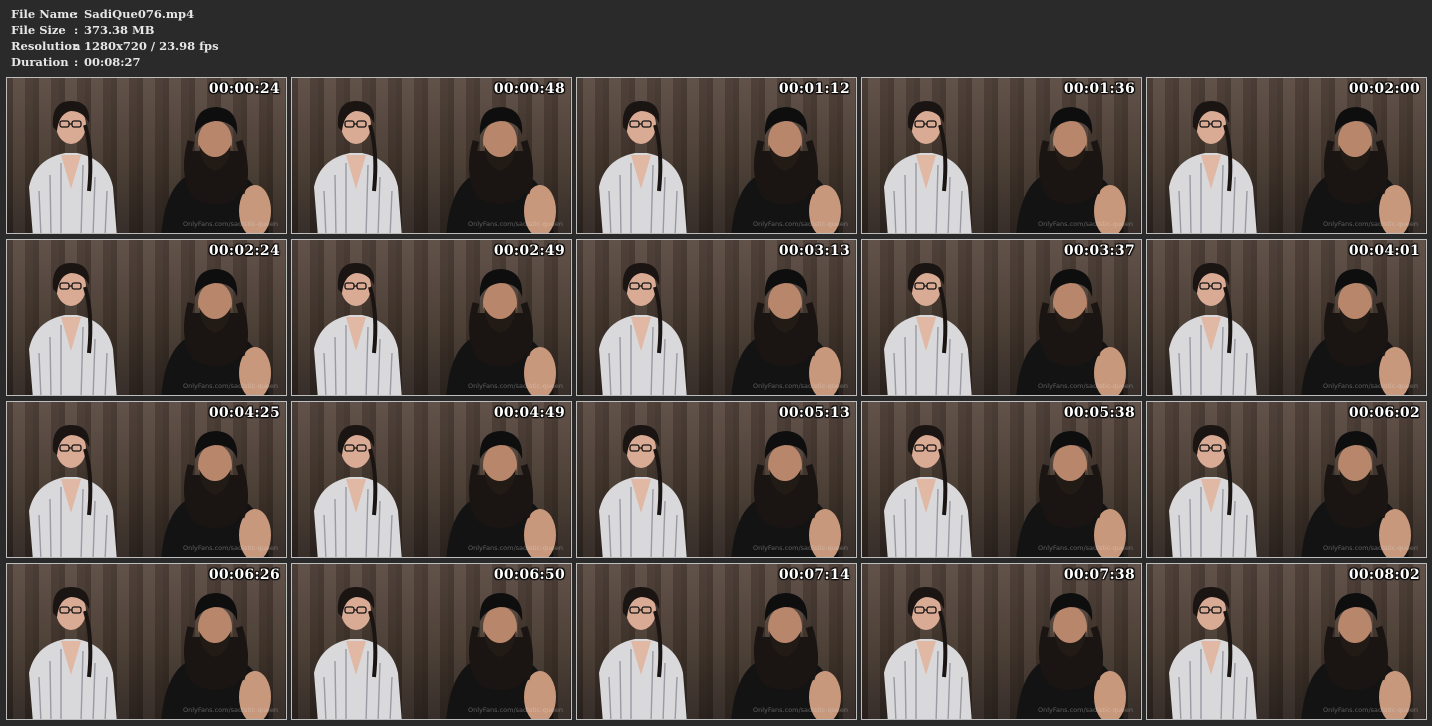 Image resolution: width=1432 pixels, height=726 pixels. I want to click on video-thumbnail: 00:02:49 OnlyFans.com/sadistic-queen, so click(431, 317).